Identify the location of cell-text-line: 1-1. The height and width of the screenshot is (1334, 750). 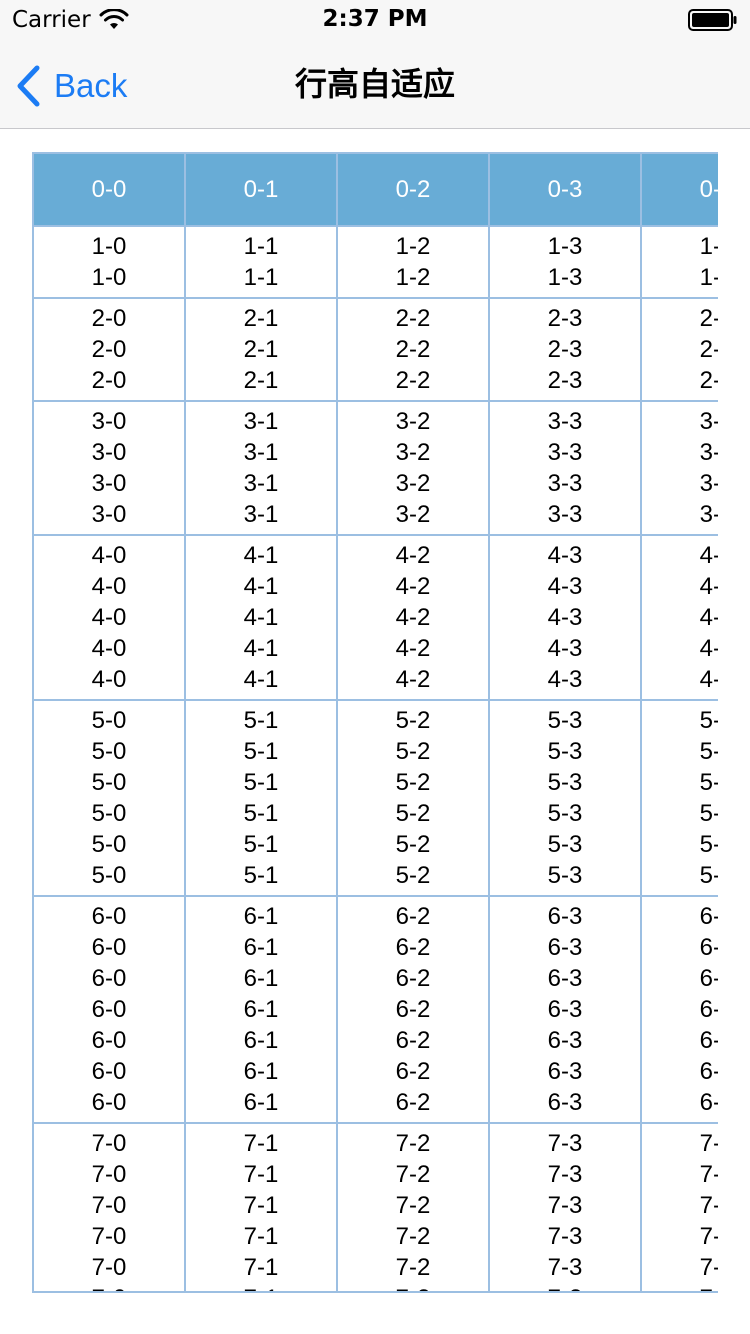
(261, 277).